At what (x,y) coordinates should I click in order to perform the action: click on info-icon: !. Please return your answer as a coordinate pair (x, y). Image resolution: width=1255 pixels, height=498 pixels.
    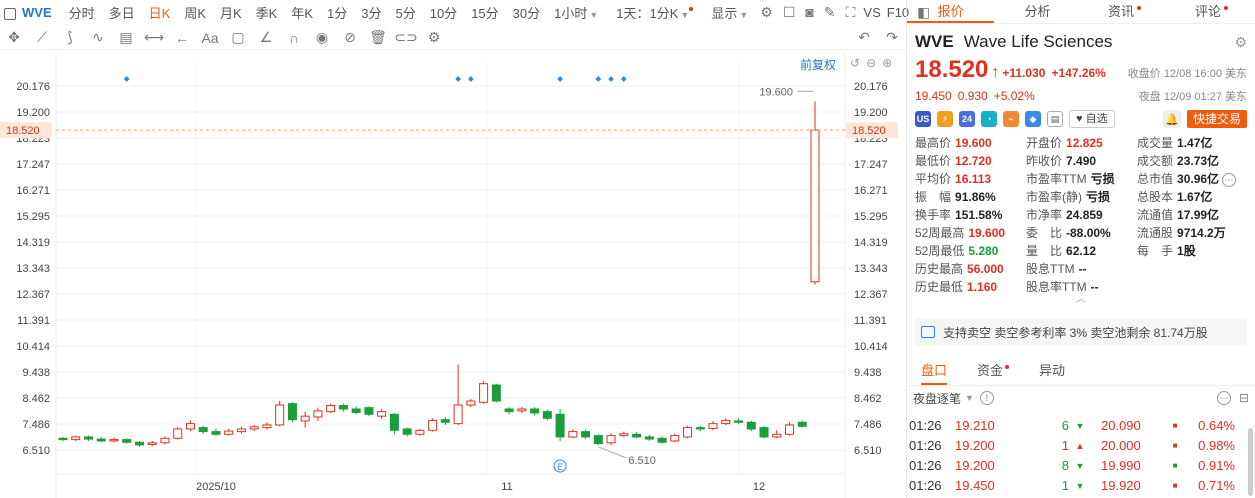
    Looking at the image, I should click on (986, 398).